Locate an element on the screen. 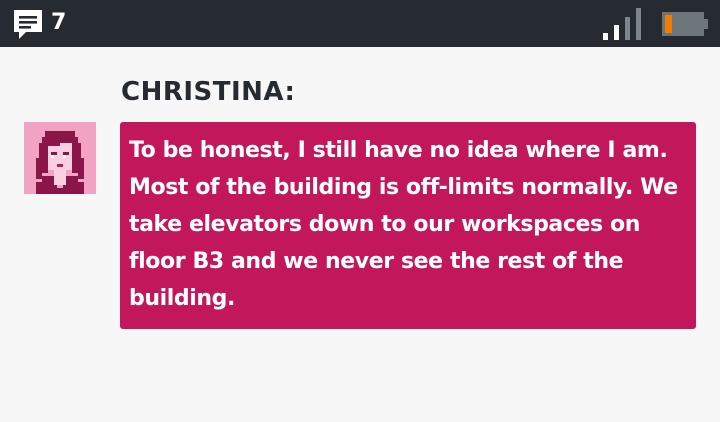 Image resolution: width=720 pixels, height=422 pixels. message-count: 7 is located at coordinates (59, 22).